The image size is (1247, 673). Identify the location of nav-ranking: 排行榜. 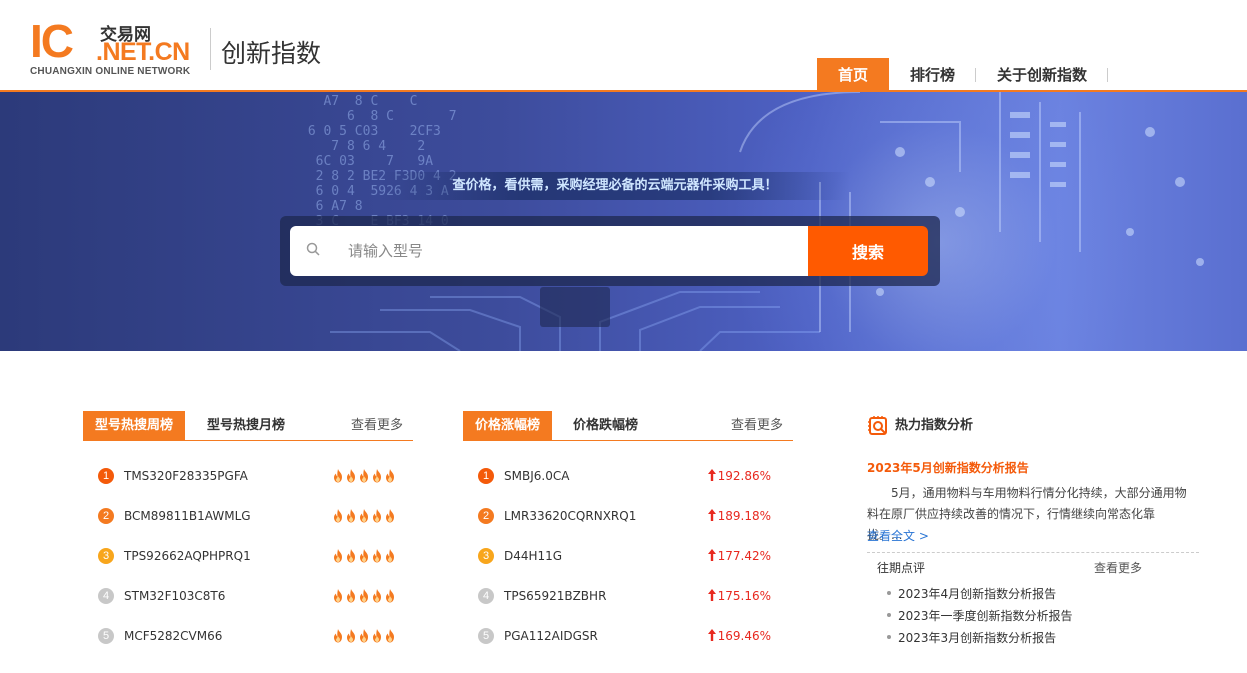
(933, 75).